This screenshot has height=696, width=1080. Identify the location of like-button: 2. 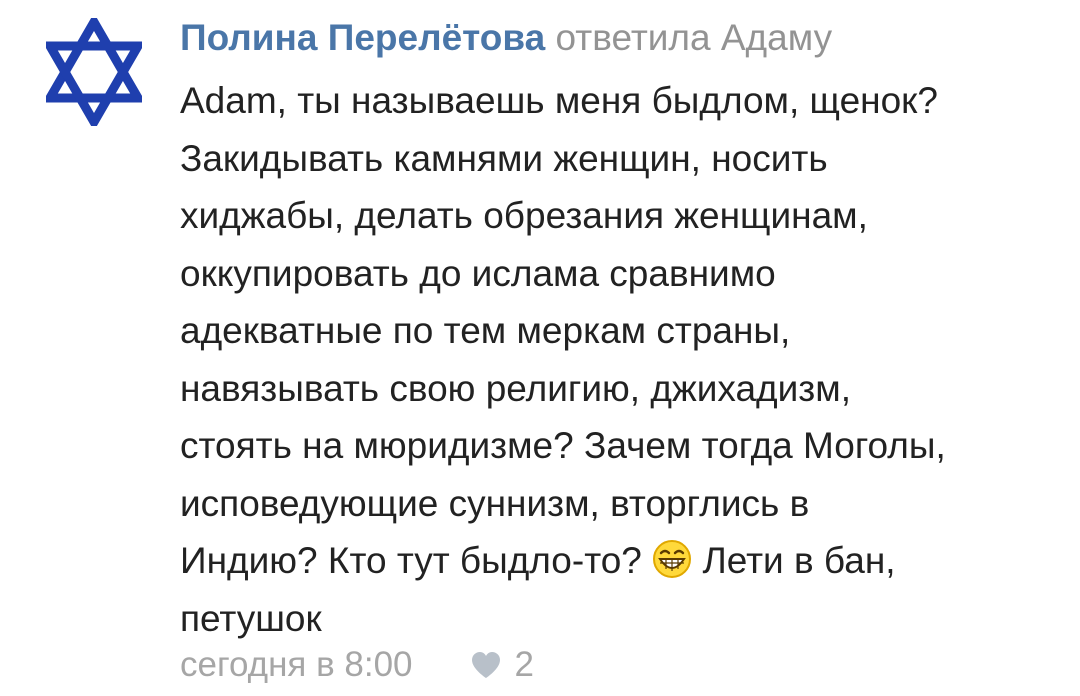
(502, 665).